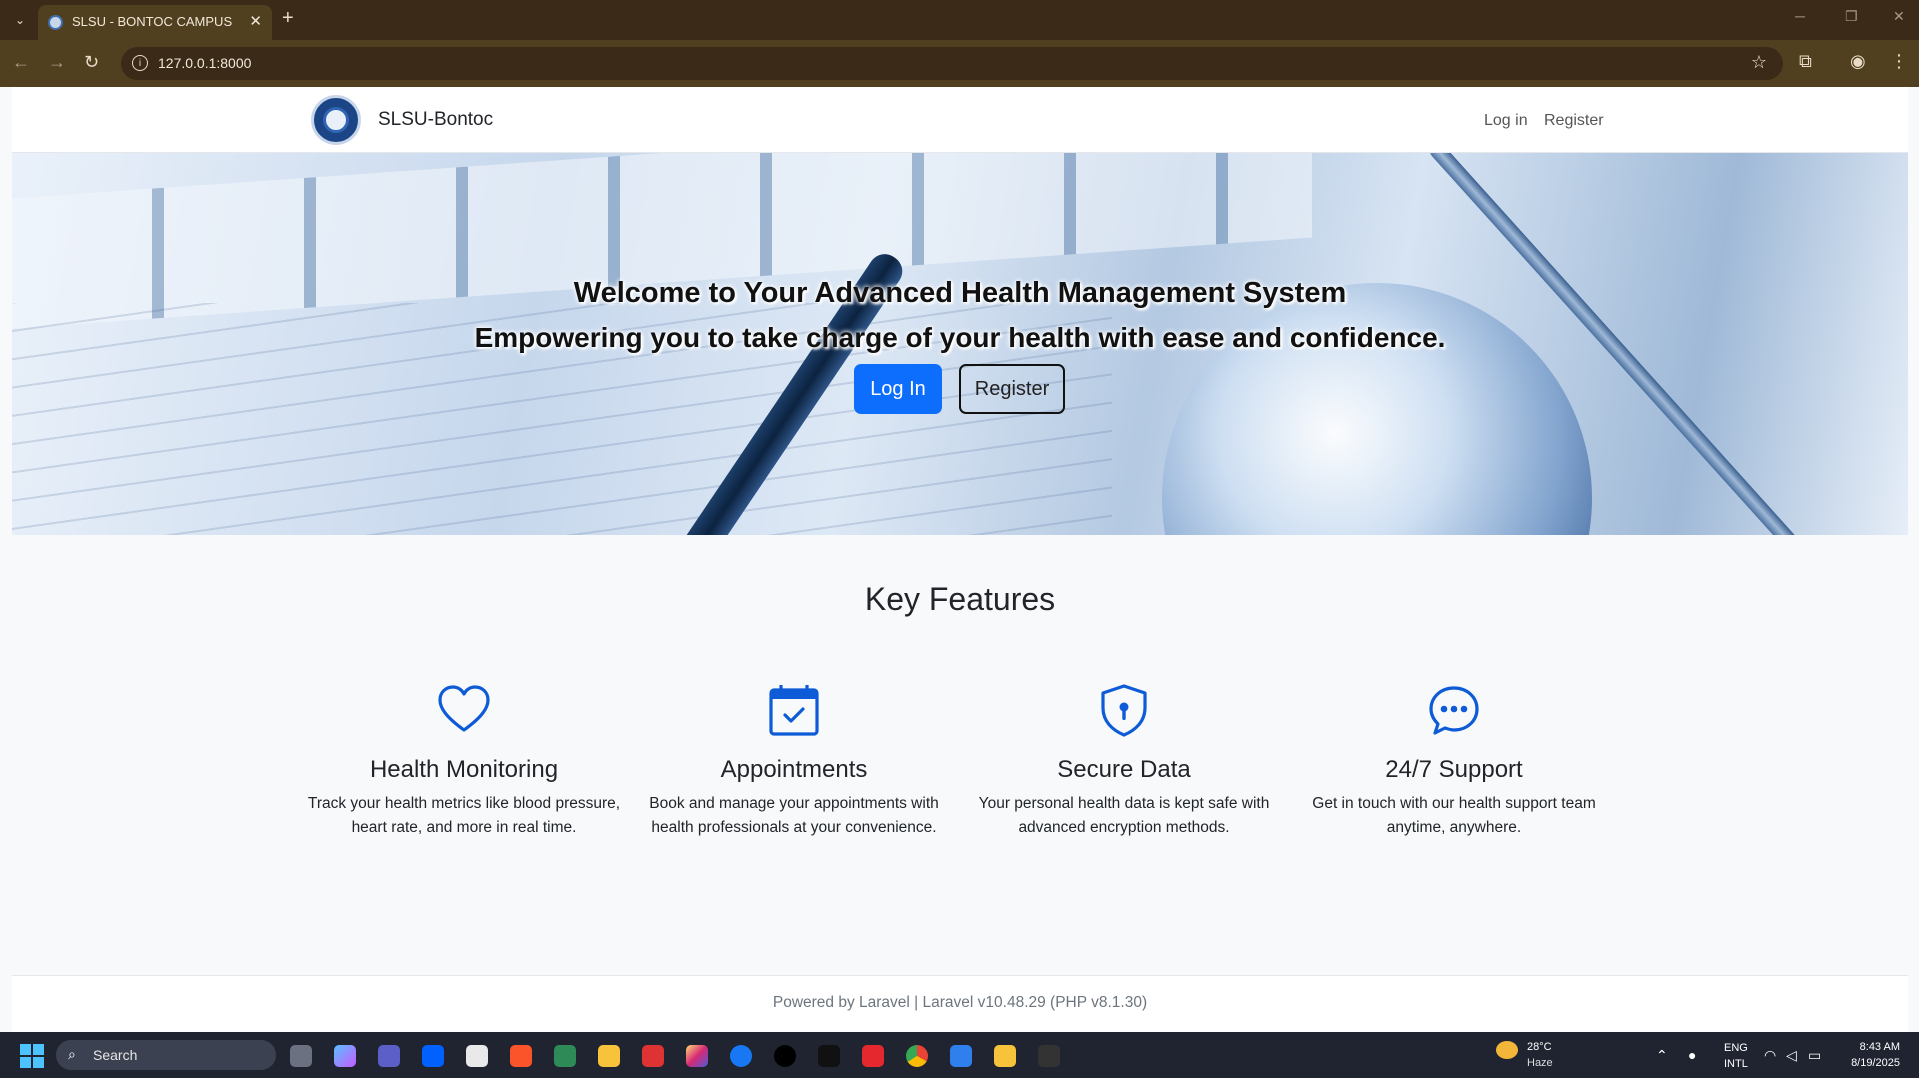 The height and width of the screenshot is (1078, 1919). What do you see at coordinates (1507, 1050) in the screenshot?
I see `weather-icon` at bounding box center [1507, 1050].